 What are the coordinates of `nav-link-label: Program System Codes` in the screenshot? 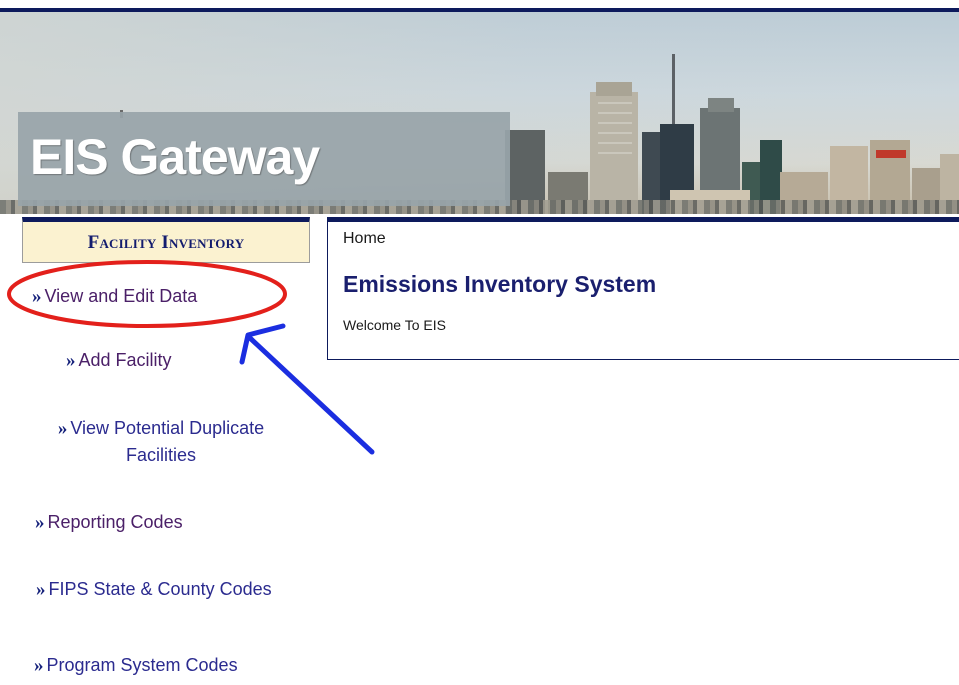 It's located at (142, 665).